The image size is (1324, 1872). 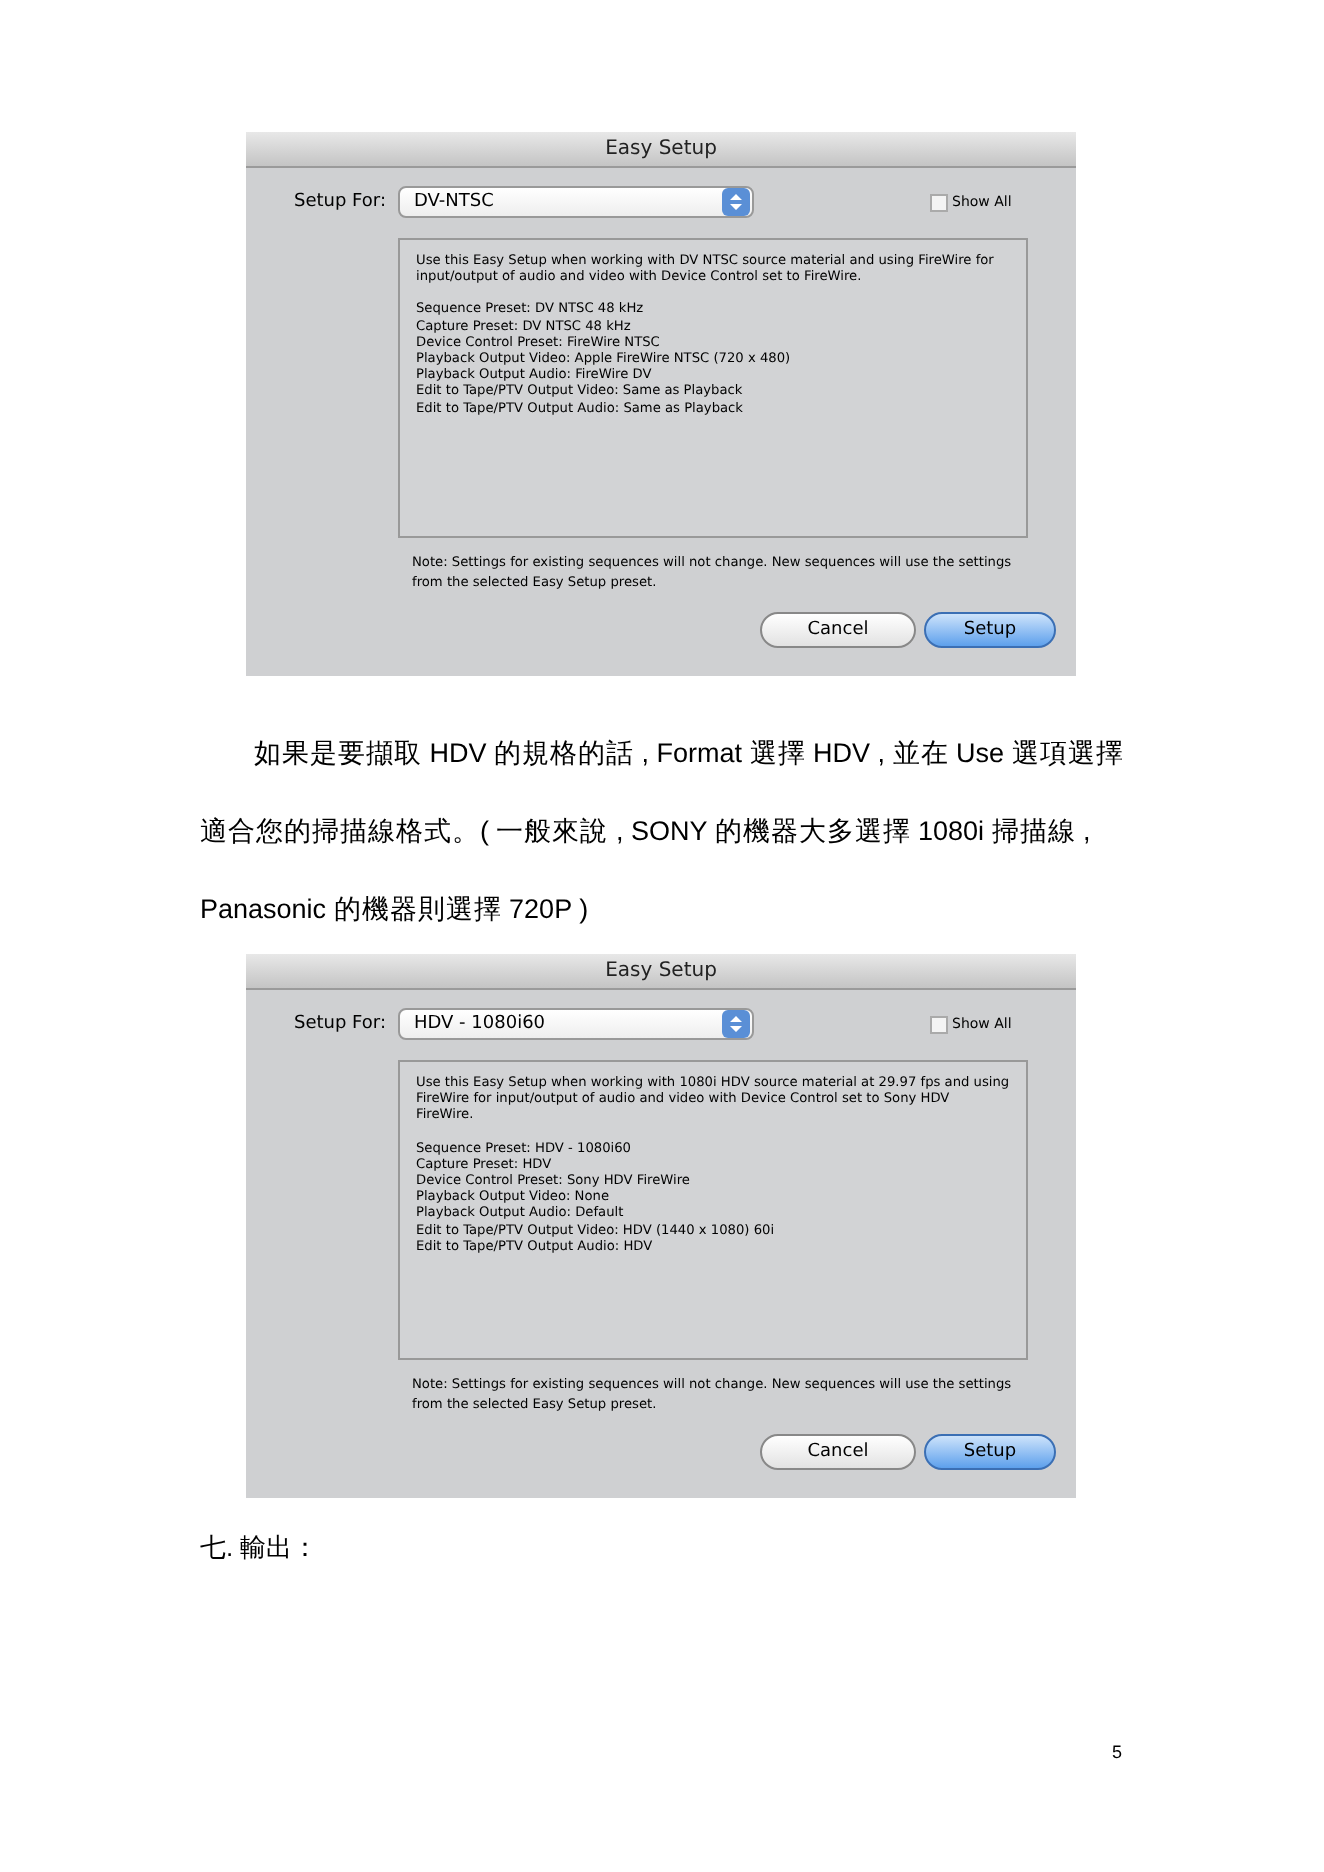 What do you see at coordinates (1118, 1752) in the screenshot?
I see `page-number: 5` at bounding box center [1118, 1752].